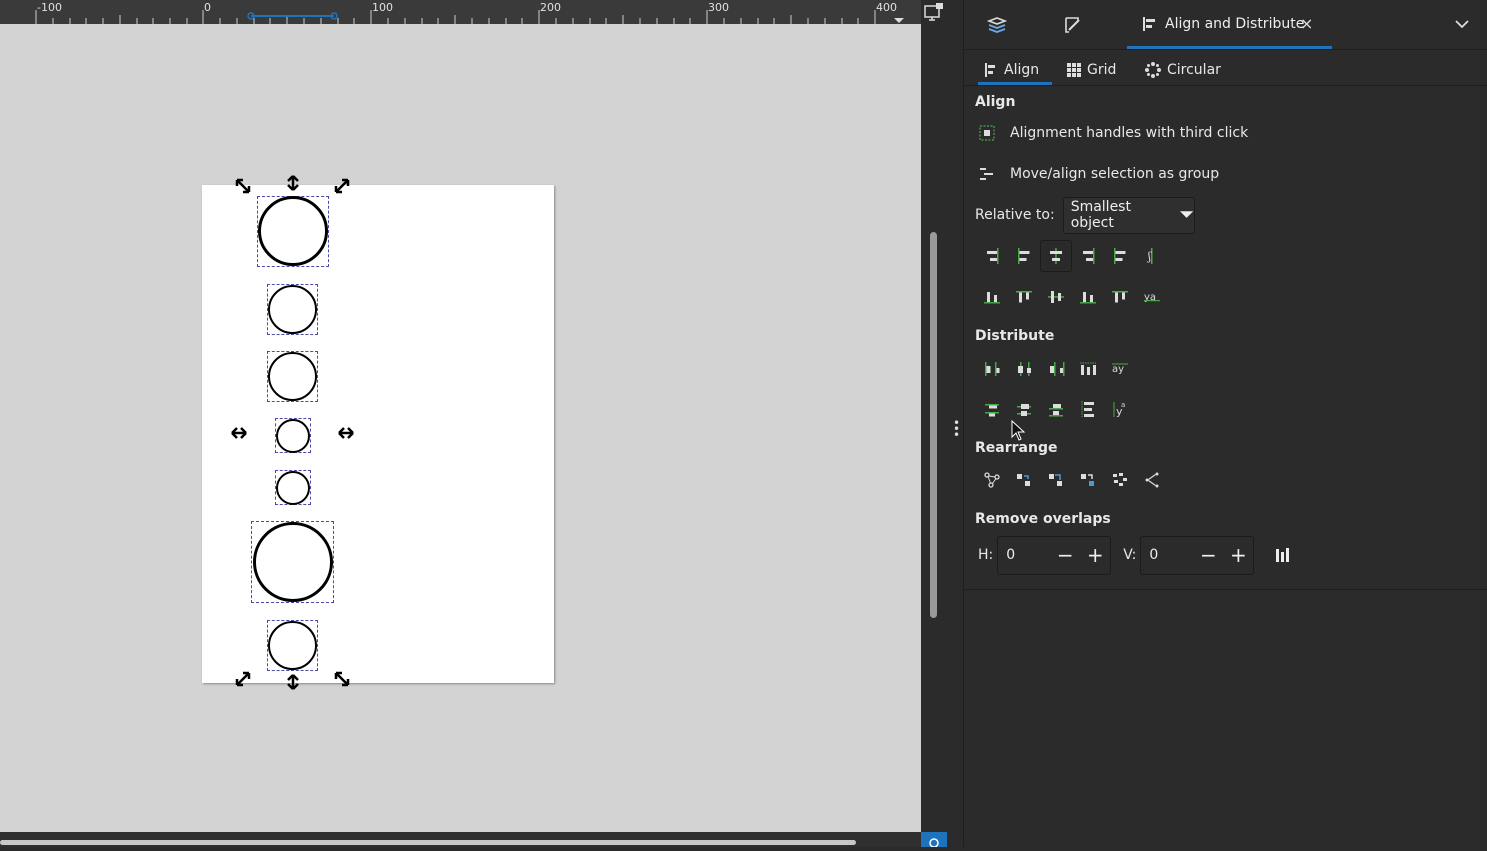 The height and width of the screenshot is (851, 1487). Describe the element at coordinates (243, 186) in the screenshot. I see `scale-handle-nw` at that location.